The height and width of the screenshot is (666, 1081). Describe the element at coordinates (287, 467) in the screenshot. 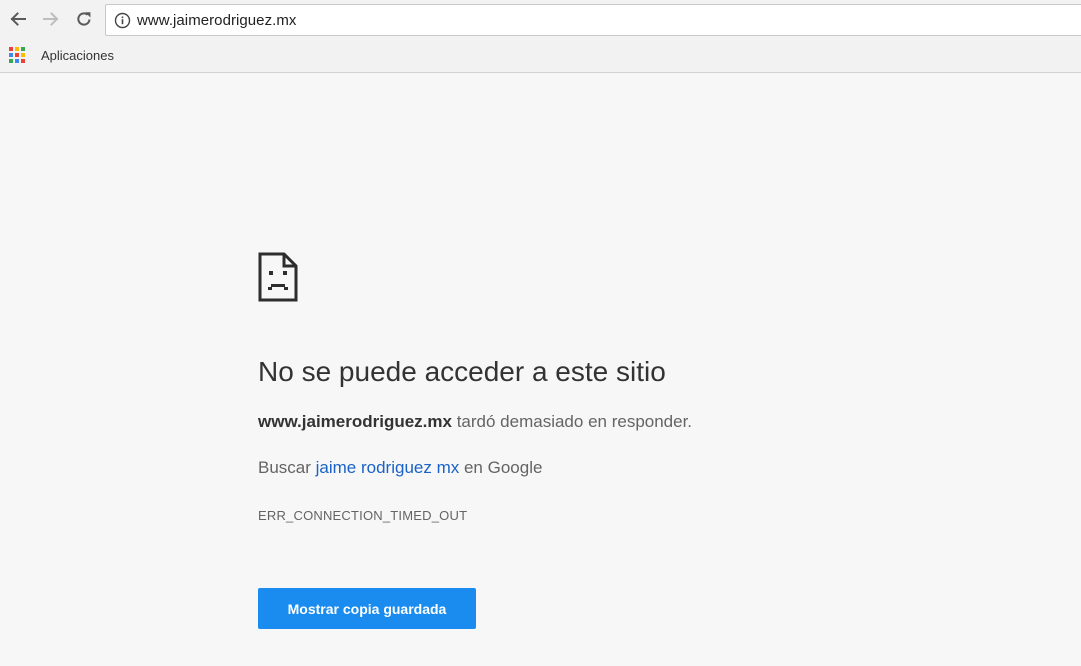

I see `suggestion-prefix: Buscar` at that location.